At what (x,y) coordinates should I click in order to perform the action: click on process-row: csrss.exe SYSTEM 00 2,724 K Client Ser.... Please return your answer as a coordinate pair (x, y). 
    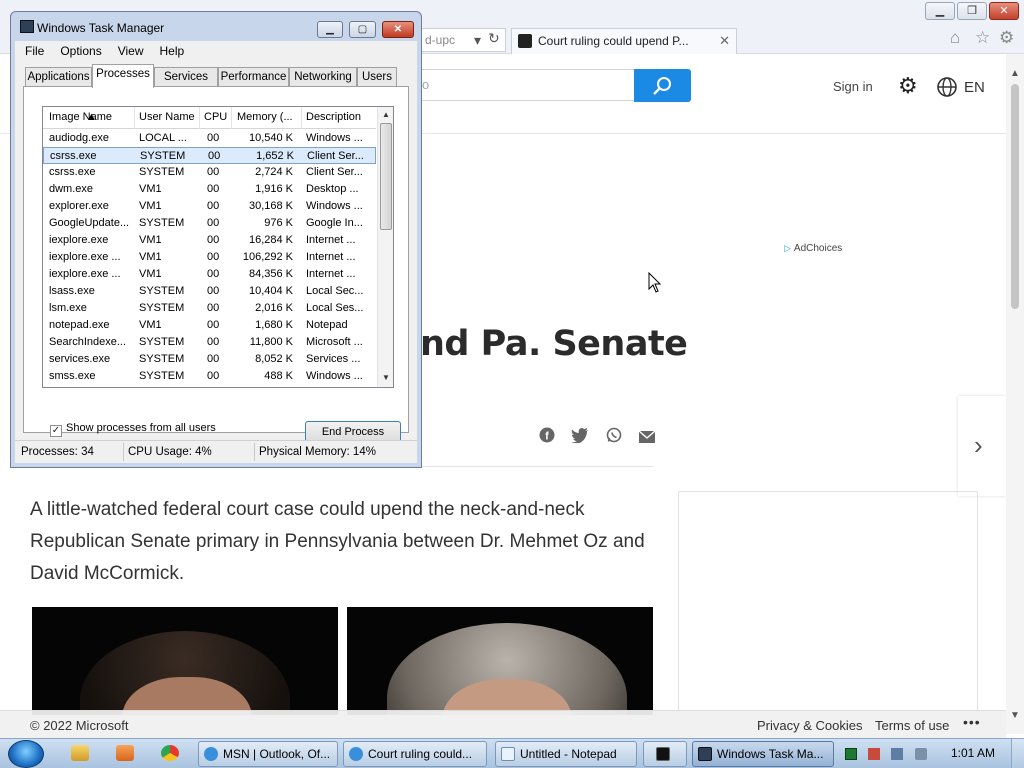
    Looking at the image, I should click on (209, 172).